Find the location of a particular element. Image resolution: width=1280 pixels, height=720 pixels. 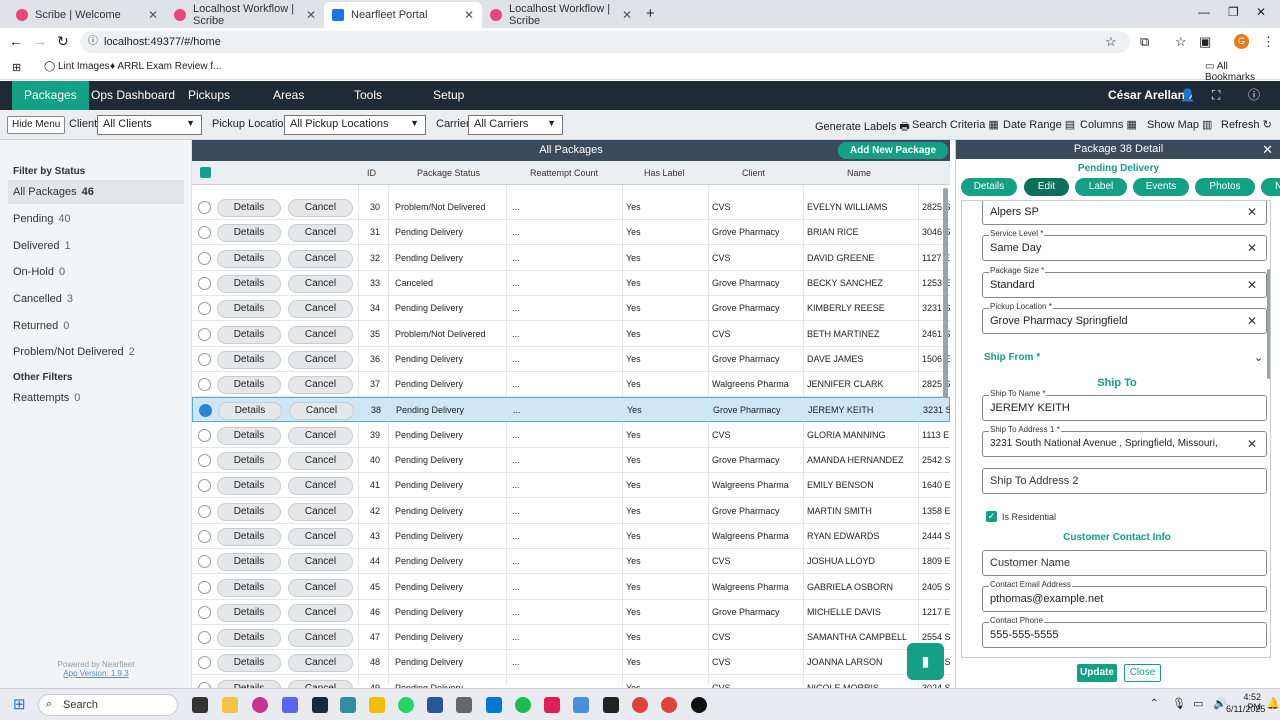

ship-to-address2-field: Ship To Address 2 is located at coordinates (1124, 481).